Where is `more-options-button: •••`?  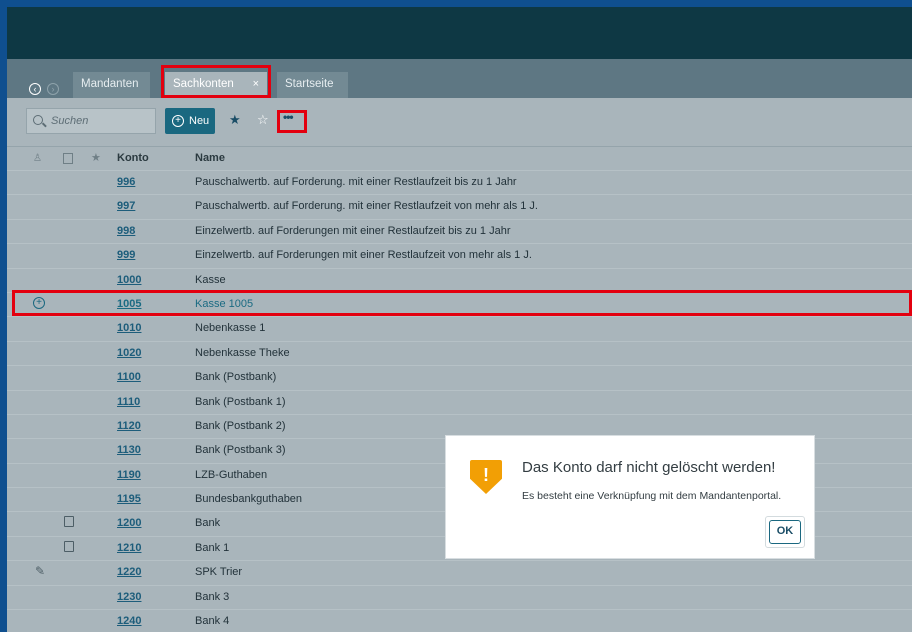
more-options-button: ••• is located at coordinates (290, 117).